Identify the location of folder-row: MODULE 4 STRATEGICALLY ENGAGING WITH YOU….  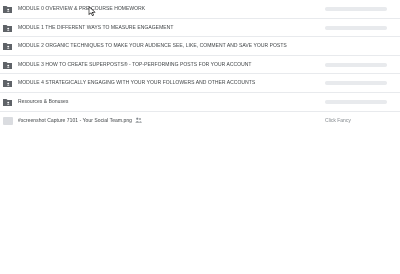
(200, 83).